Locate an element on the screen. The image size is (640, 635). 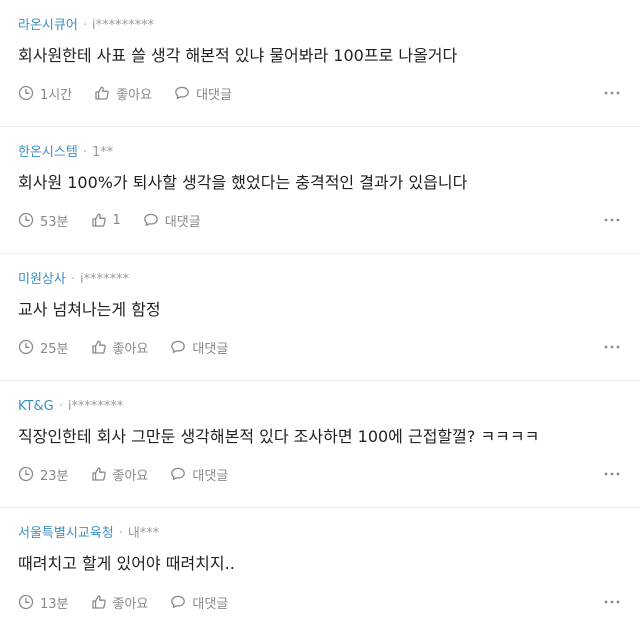
comment-actions: 25분 좋아요 대댓글 is located at coordinates (320, 347).